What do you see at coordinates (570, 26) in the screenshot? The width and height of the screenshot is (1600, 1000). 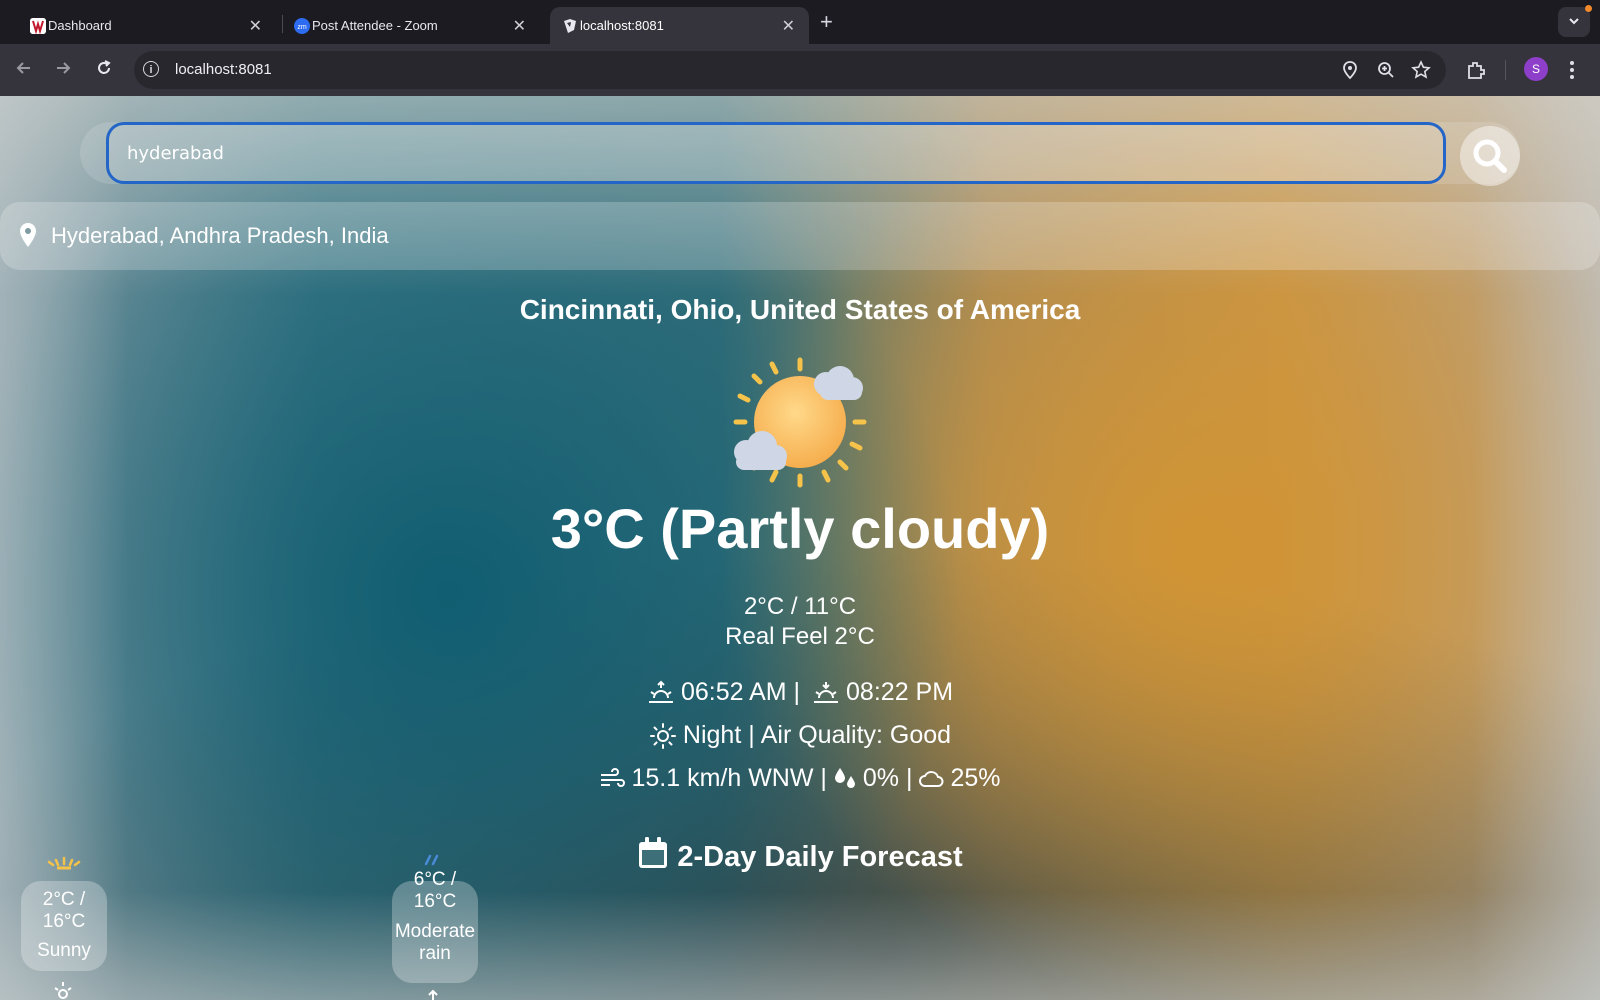 I see `app-icon` at bounding box center [570, 26].